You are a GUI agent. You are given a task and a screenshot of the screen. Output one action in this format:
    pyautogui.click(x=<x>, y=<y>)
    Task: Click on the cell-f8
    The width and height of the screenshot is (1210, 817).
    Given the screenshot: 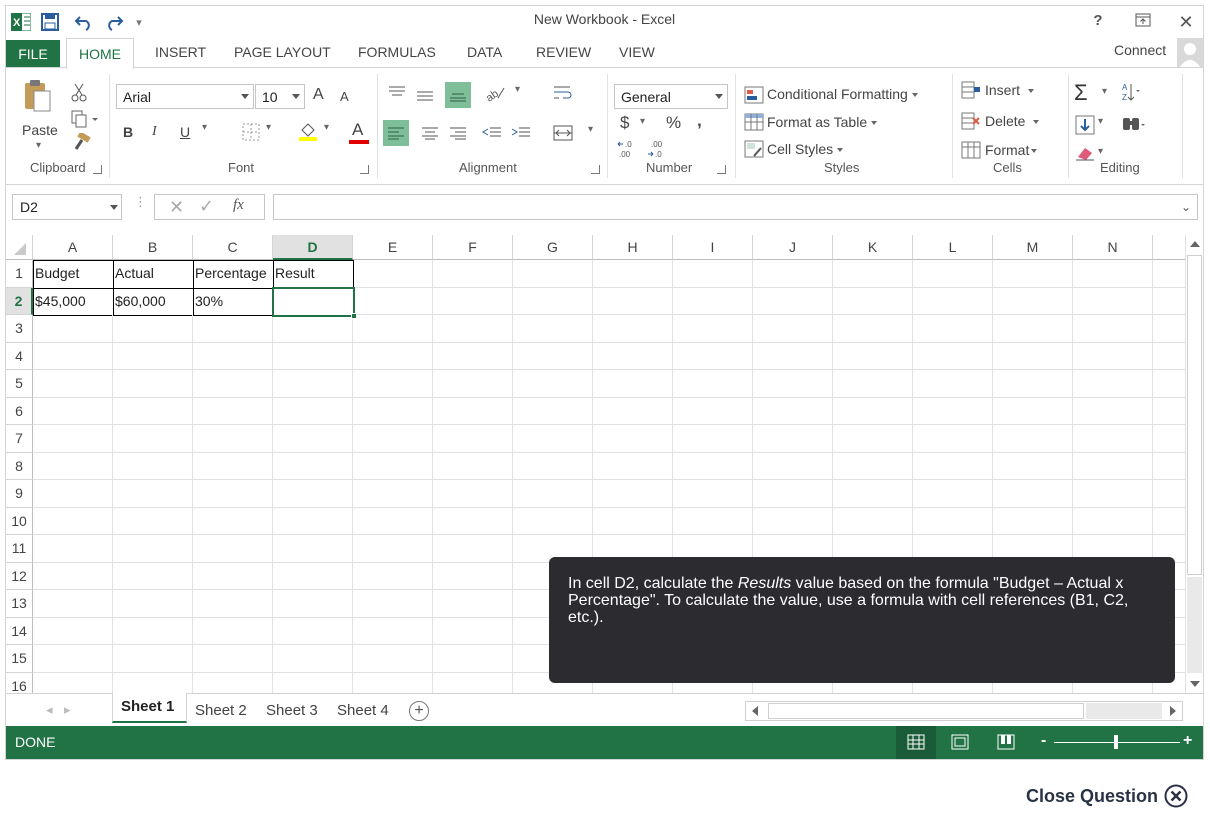 What is the action you would take?
    pyautogui.click(x=473, y=466)
    